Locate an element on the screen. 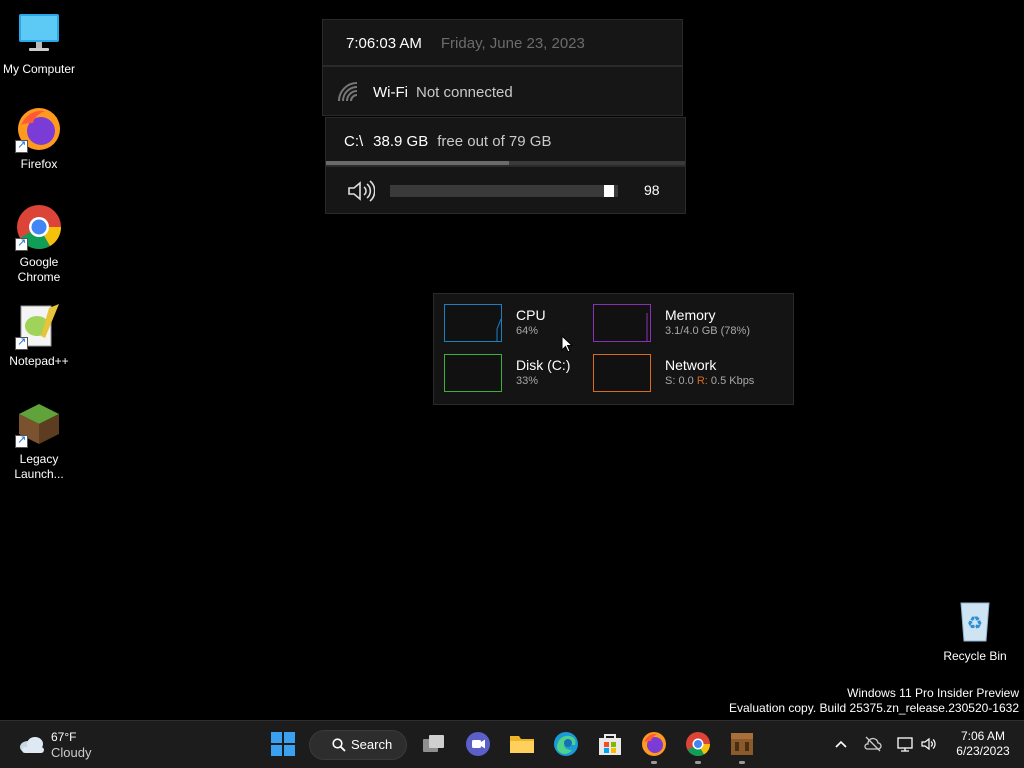 The height and width of the screenshot is (768, 1024). desktop-icon-google-chrome: Google Chrome is located at coordinates (39, 244).